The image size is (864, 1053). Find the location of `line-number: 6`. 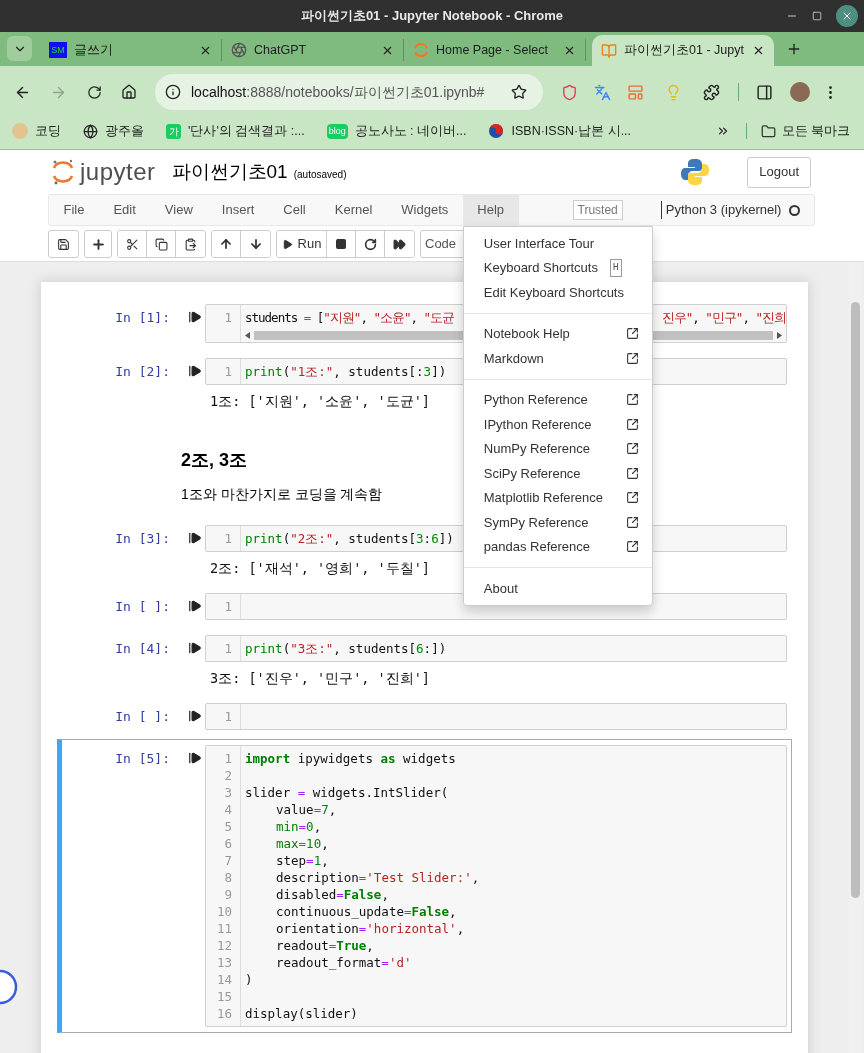

line-number: 6 is located at coordinates (228, 843).